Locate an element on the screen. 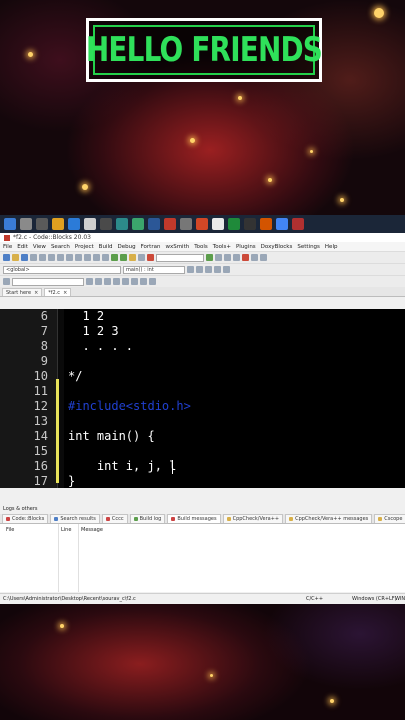 The height and width of the screenshot is (720, 405). debug-windows-icon is located at coordinates (254, 257).